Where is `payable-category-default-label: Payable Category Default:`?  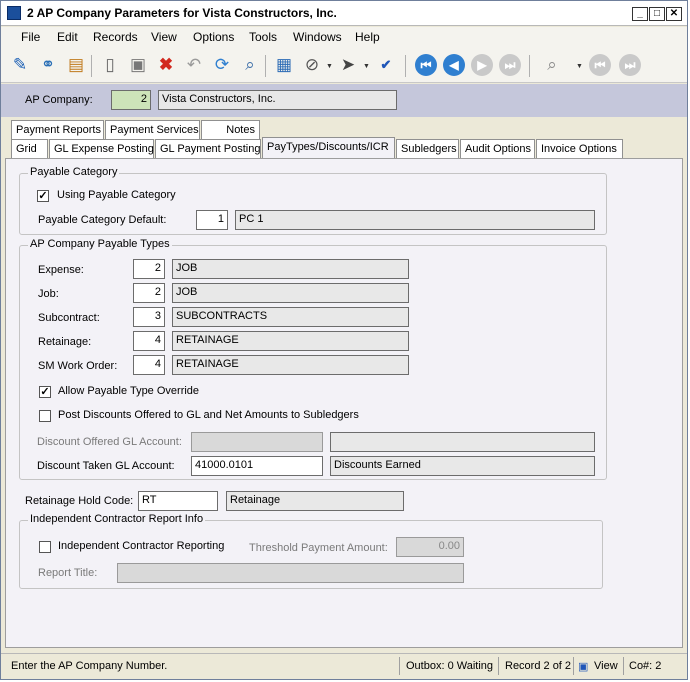
payable-category-default-label: Payable Category Default: is located at coordinates (102, 220).